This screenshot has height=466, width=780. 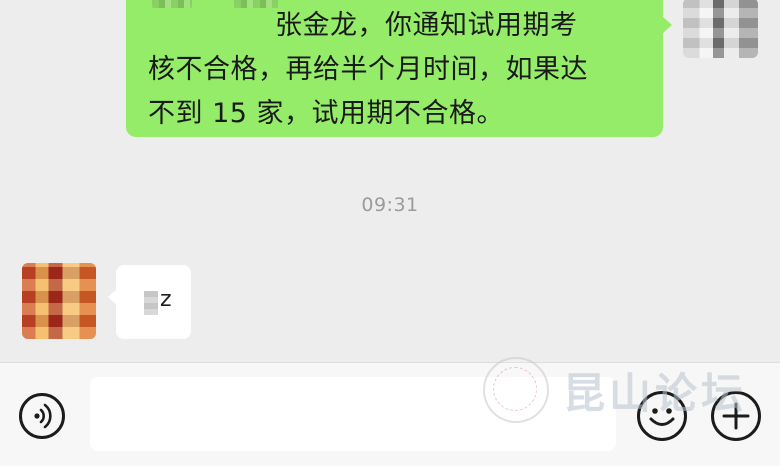 I want to click on contact-avatar, so click(x=59, y=301).